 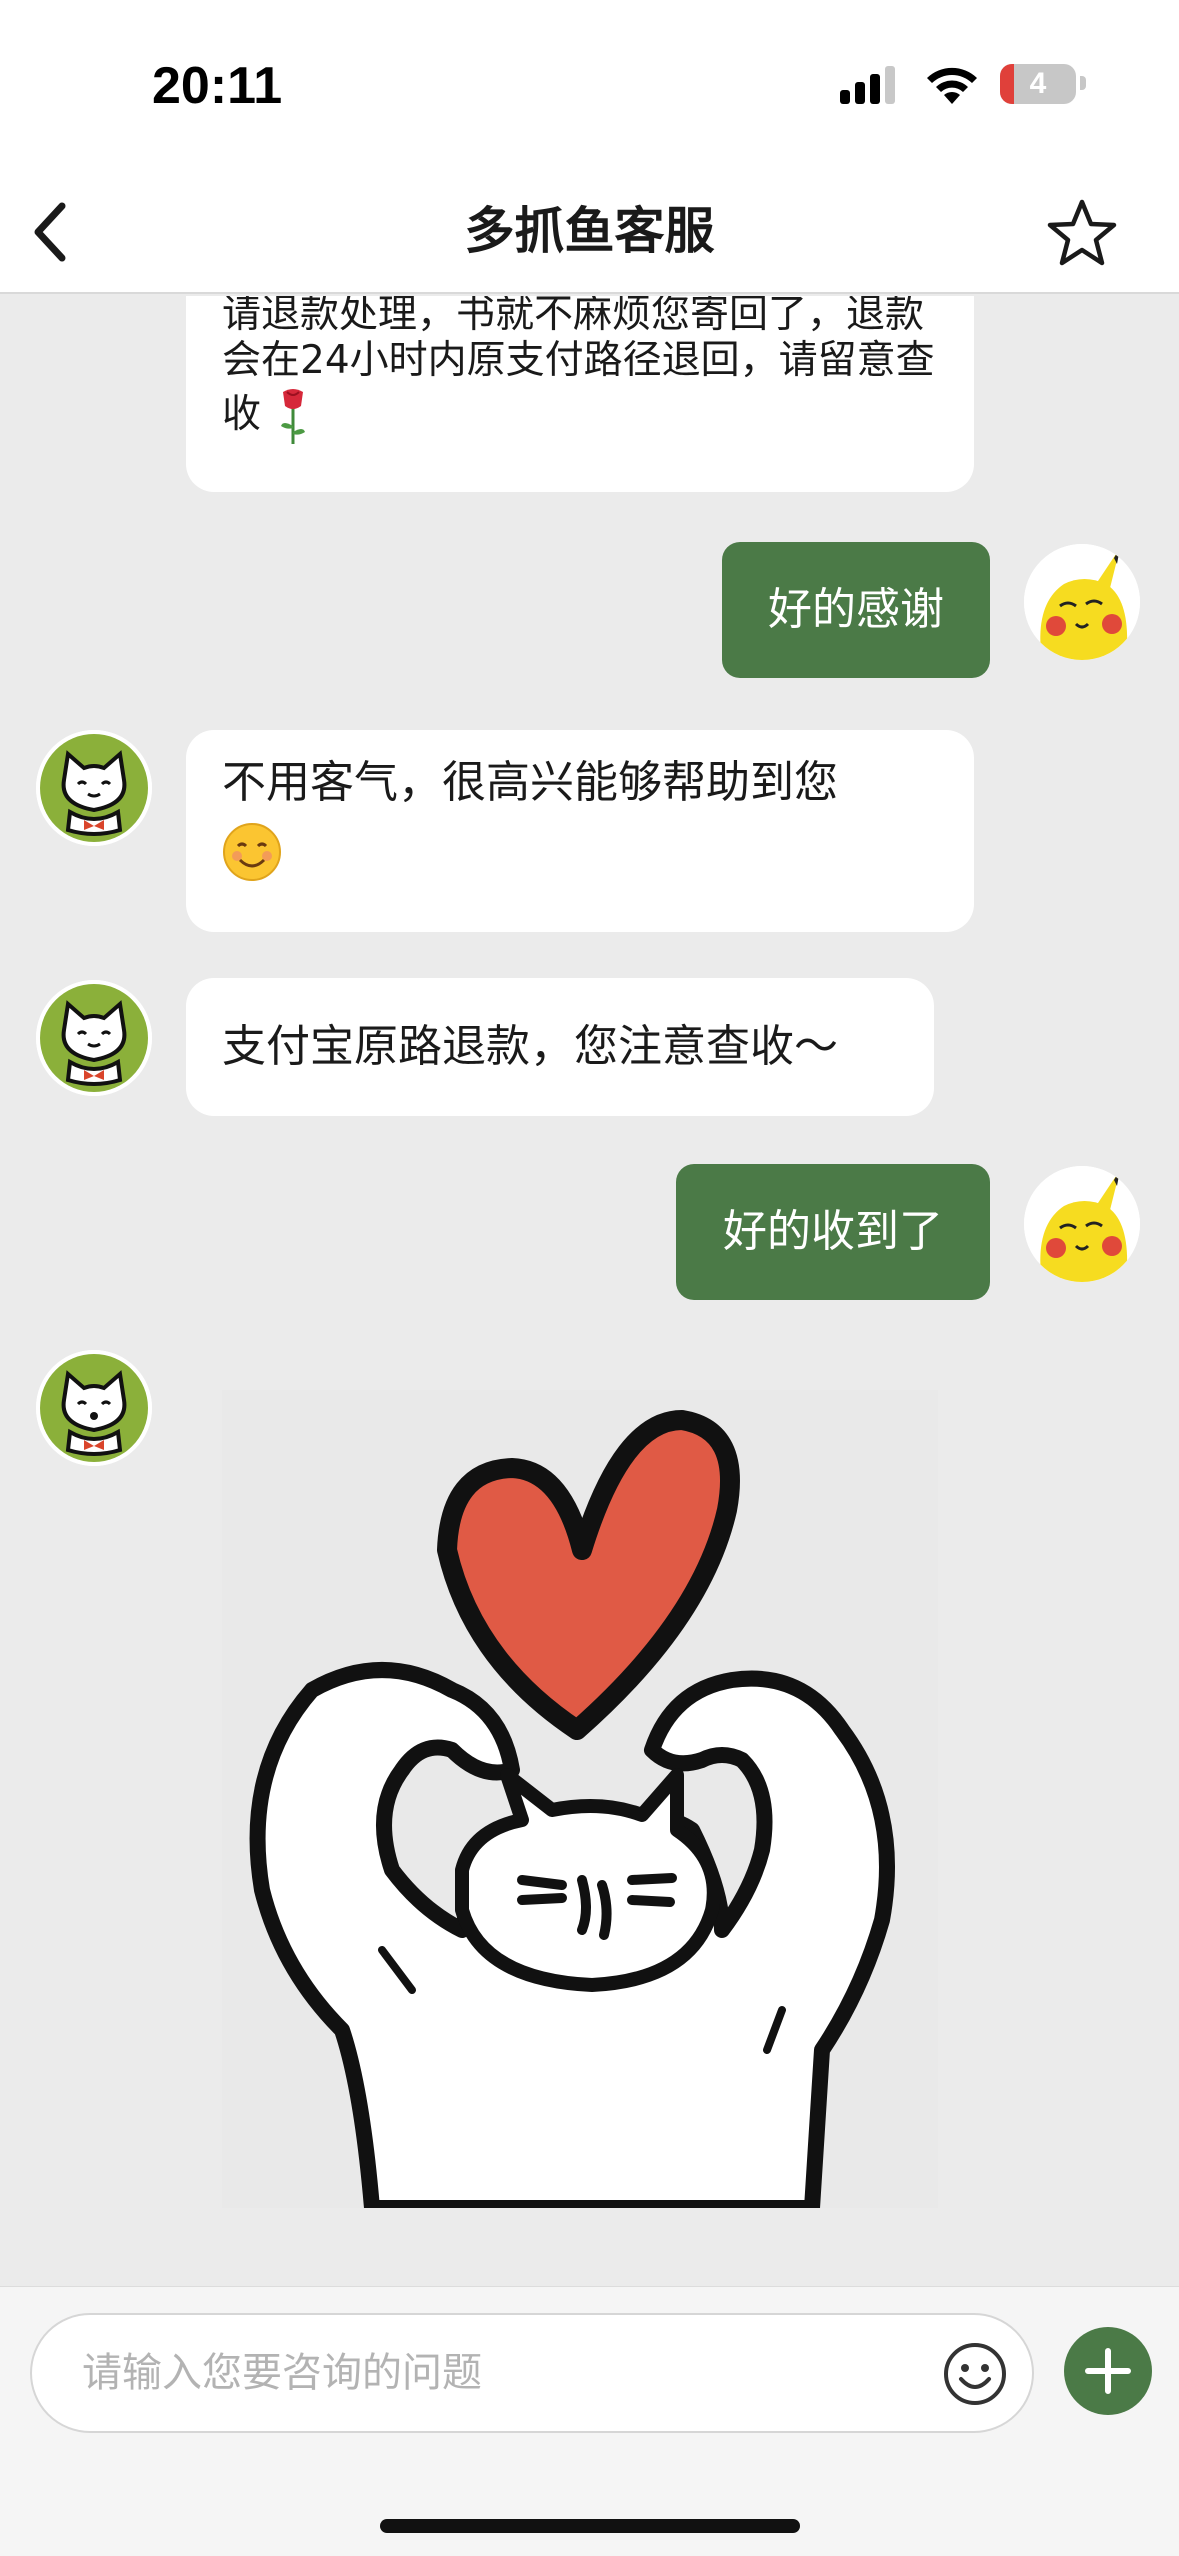 What do you see at coordinates (532, 2373) in the screenshot?
I see `message-input: 请输入您要咨询的问题` at bounding box center [532, 2373].